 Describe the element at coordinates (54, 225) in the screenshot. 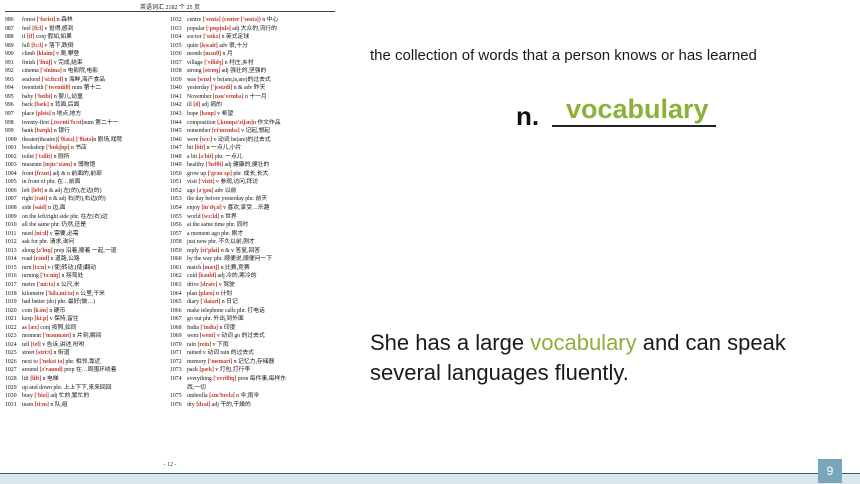

I see `vocab-entry-text: all the same phr. 仍然,还是` at that location.